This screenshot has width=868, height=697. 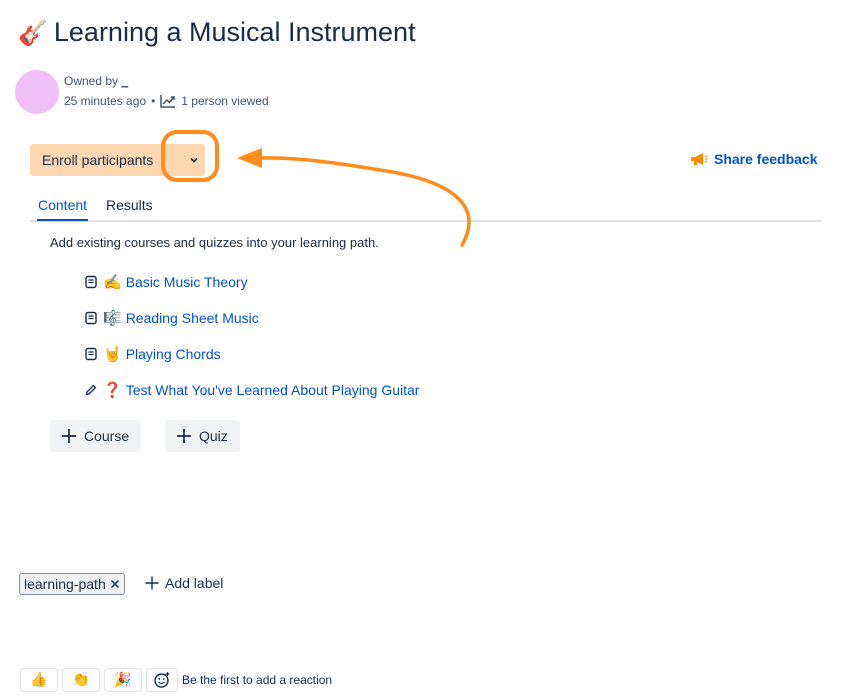 I want to click on arrow-head, so click(x=249, y=158).